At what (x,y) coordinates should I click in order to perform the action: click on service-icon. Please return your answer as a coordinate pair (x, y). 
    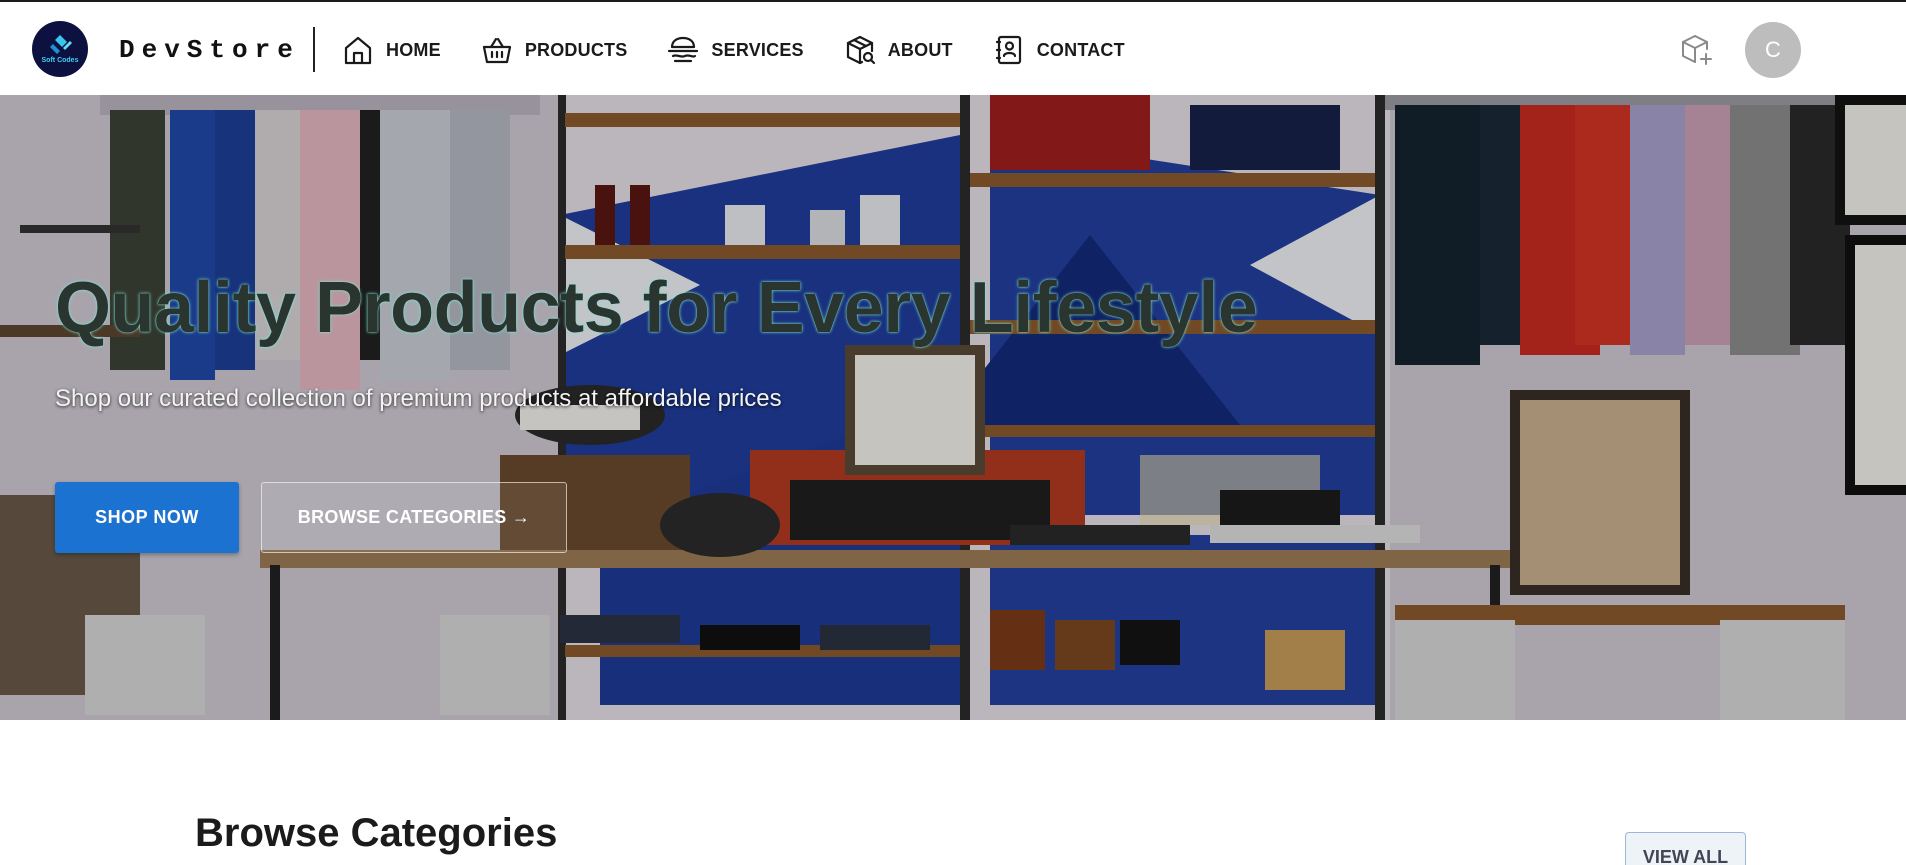
    Looking at the image, I should click on (683, 49).